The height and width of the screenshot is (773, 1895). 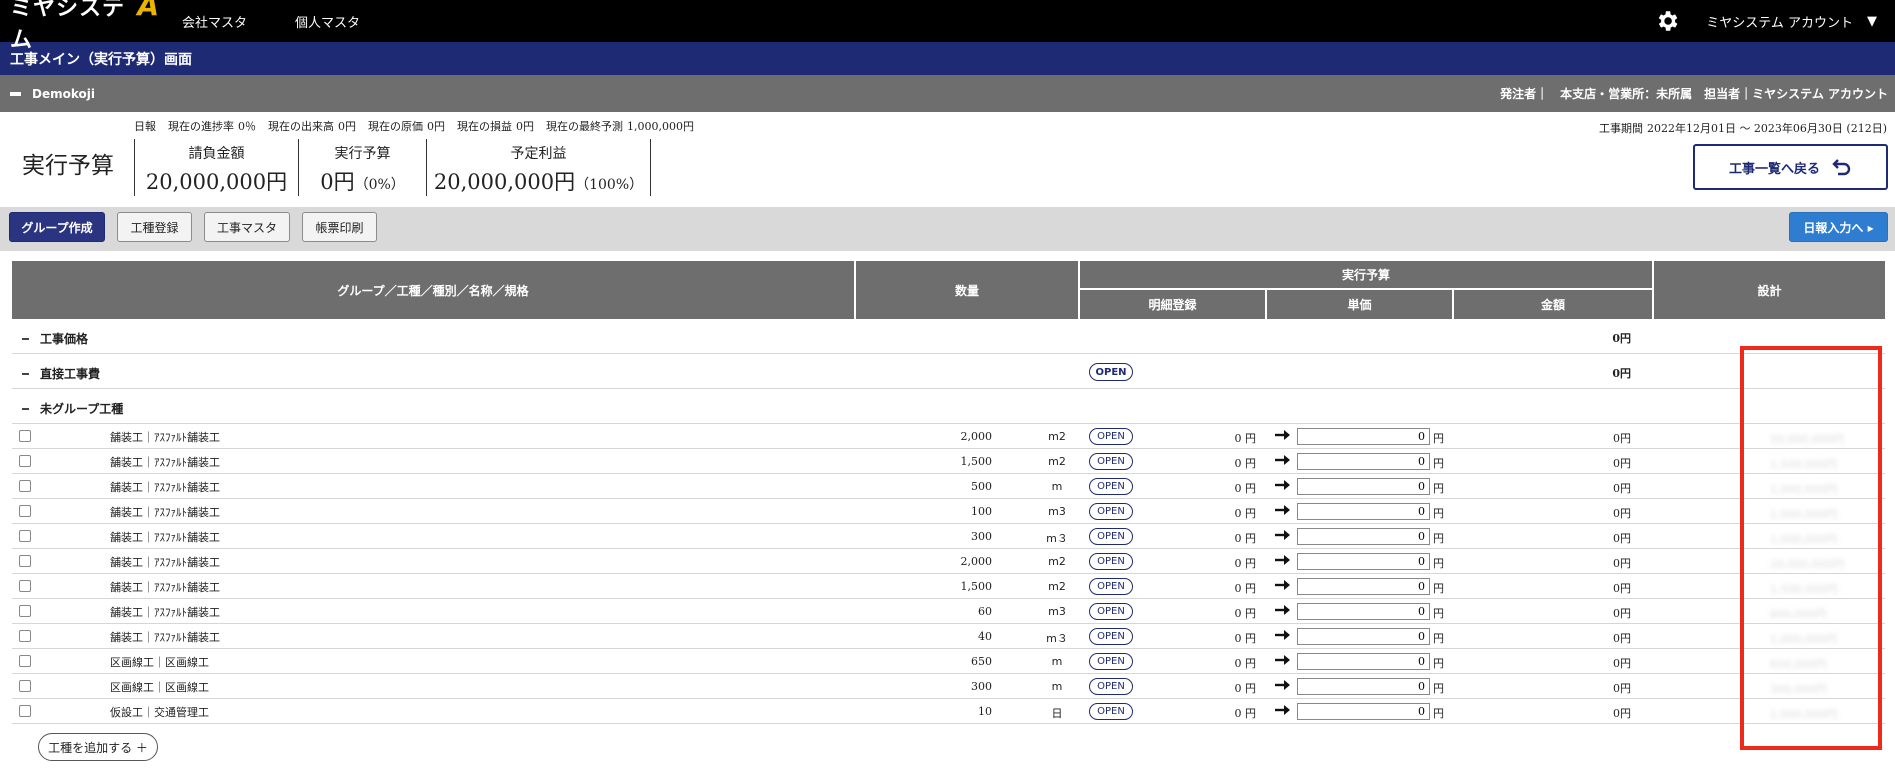 I want to click on item-quantity: 1,500, so click(x=976, y=586).